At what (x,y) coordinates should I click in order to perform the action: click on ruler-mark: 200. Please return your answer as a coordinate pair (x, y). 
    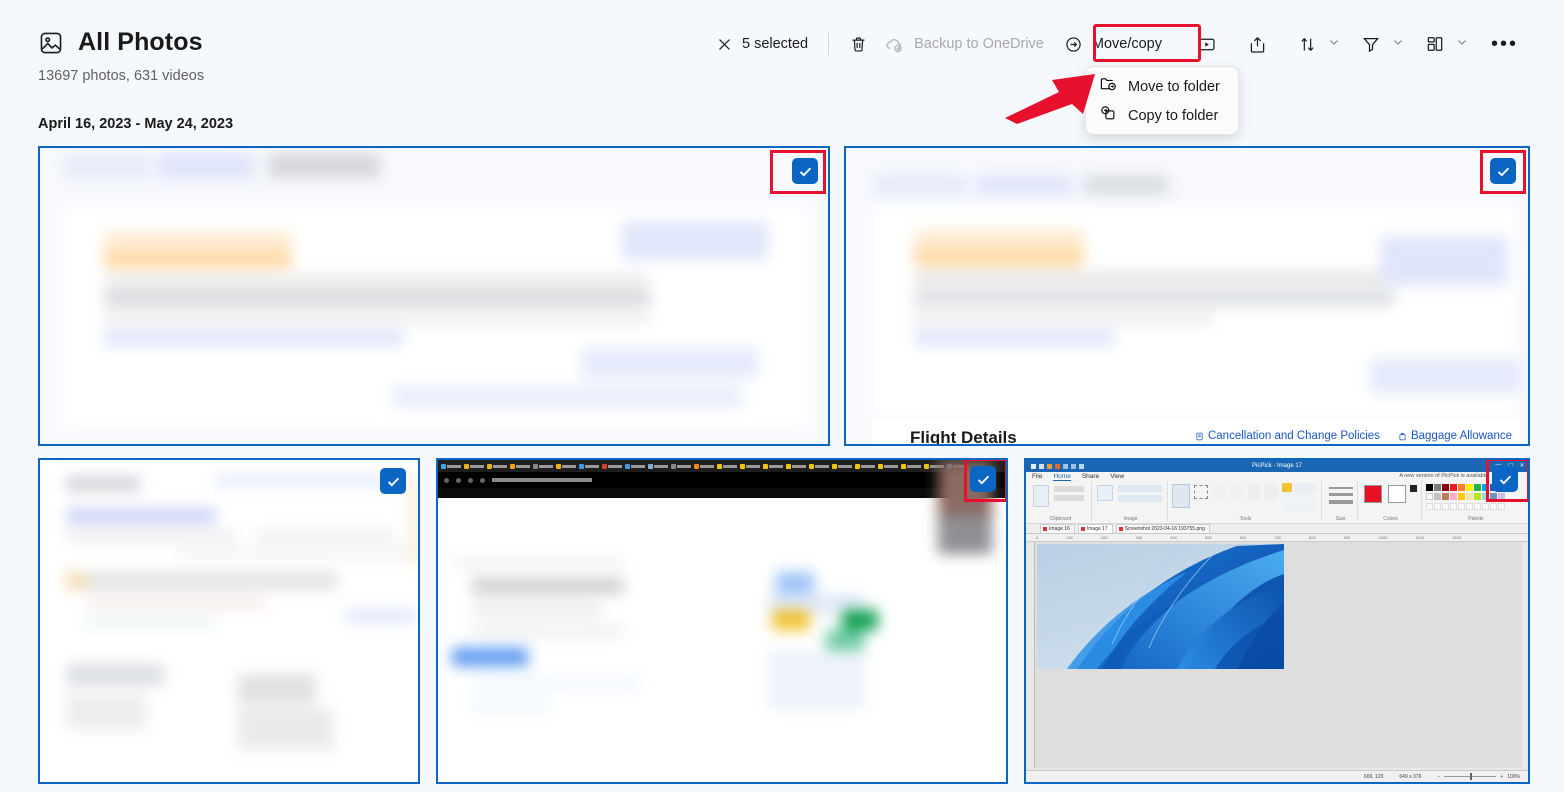
    Looking at the image, I should click on (1104, 537).